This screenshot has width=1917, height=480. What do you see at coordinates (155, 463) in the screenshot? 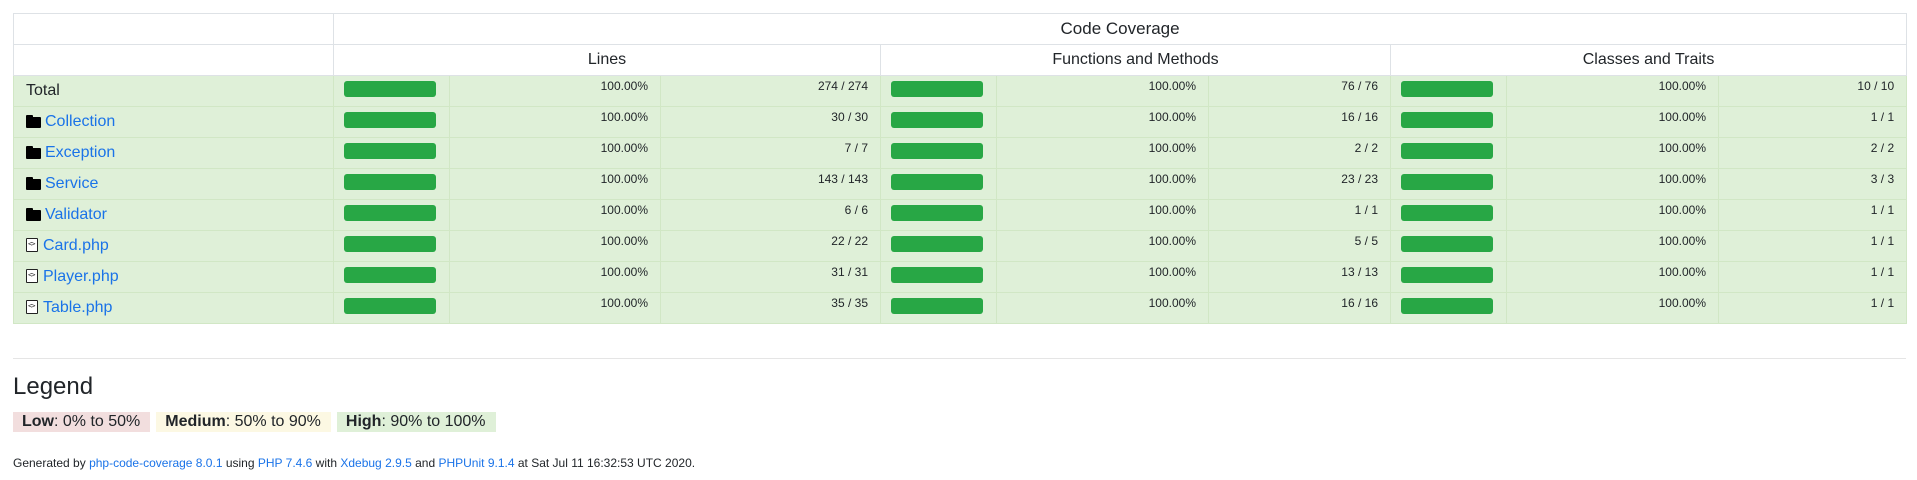
I see `tool-link: php-code-coverage 8.0.1` at bounding box center [155, 463].